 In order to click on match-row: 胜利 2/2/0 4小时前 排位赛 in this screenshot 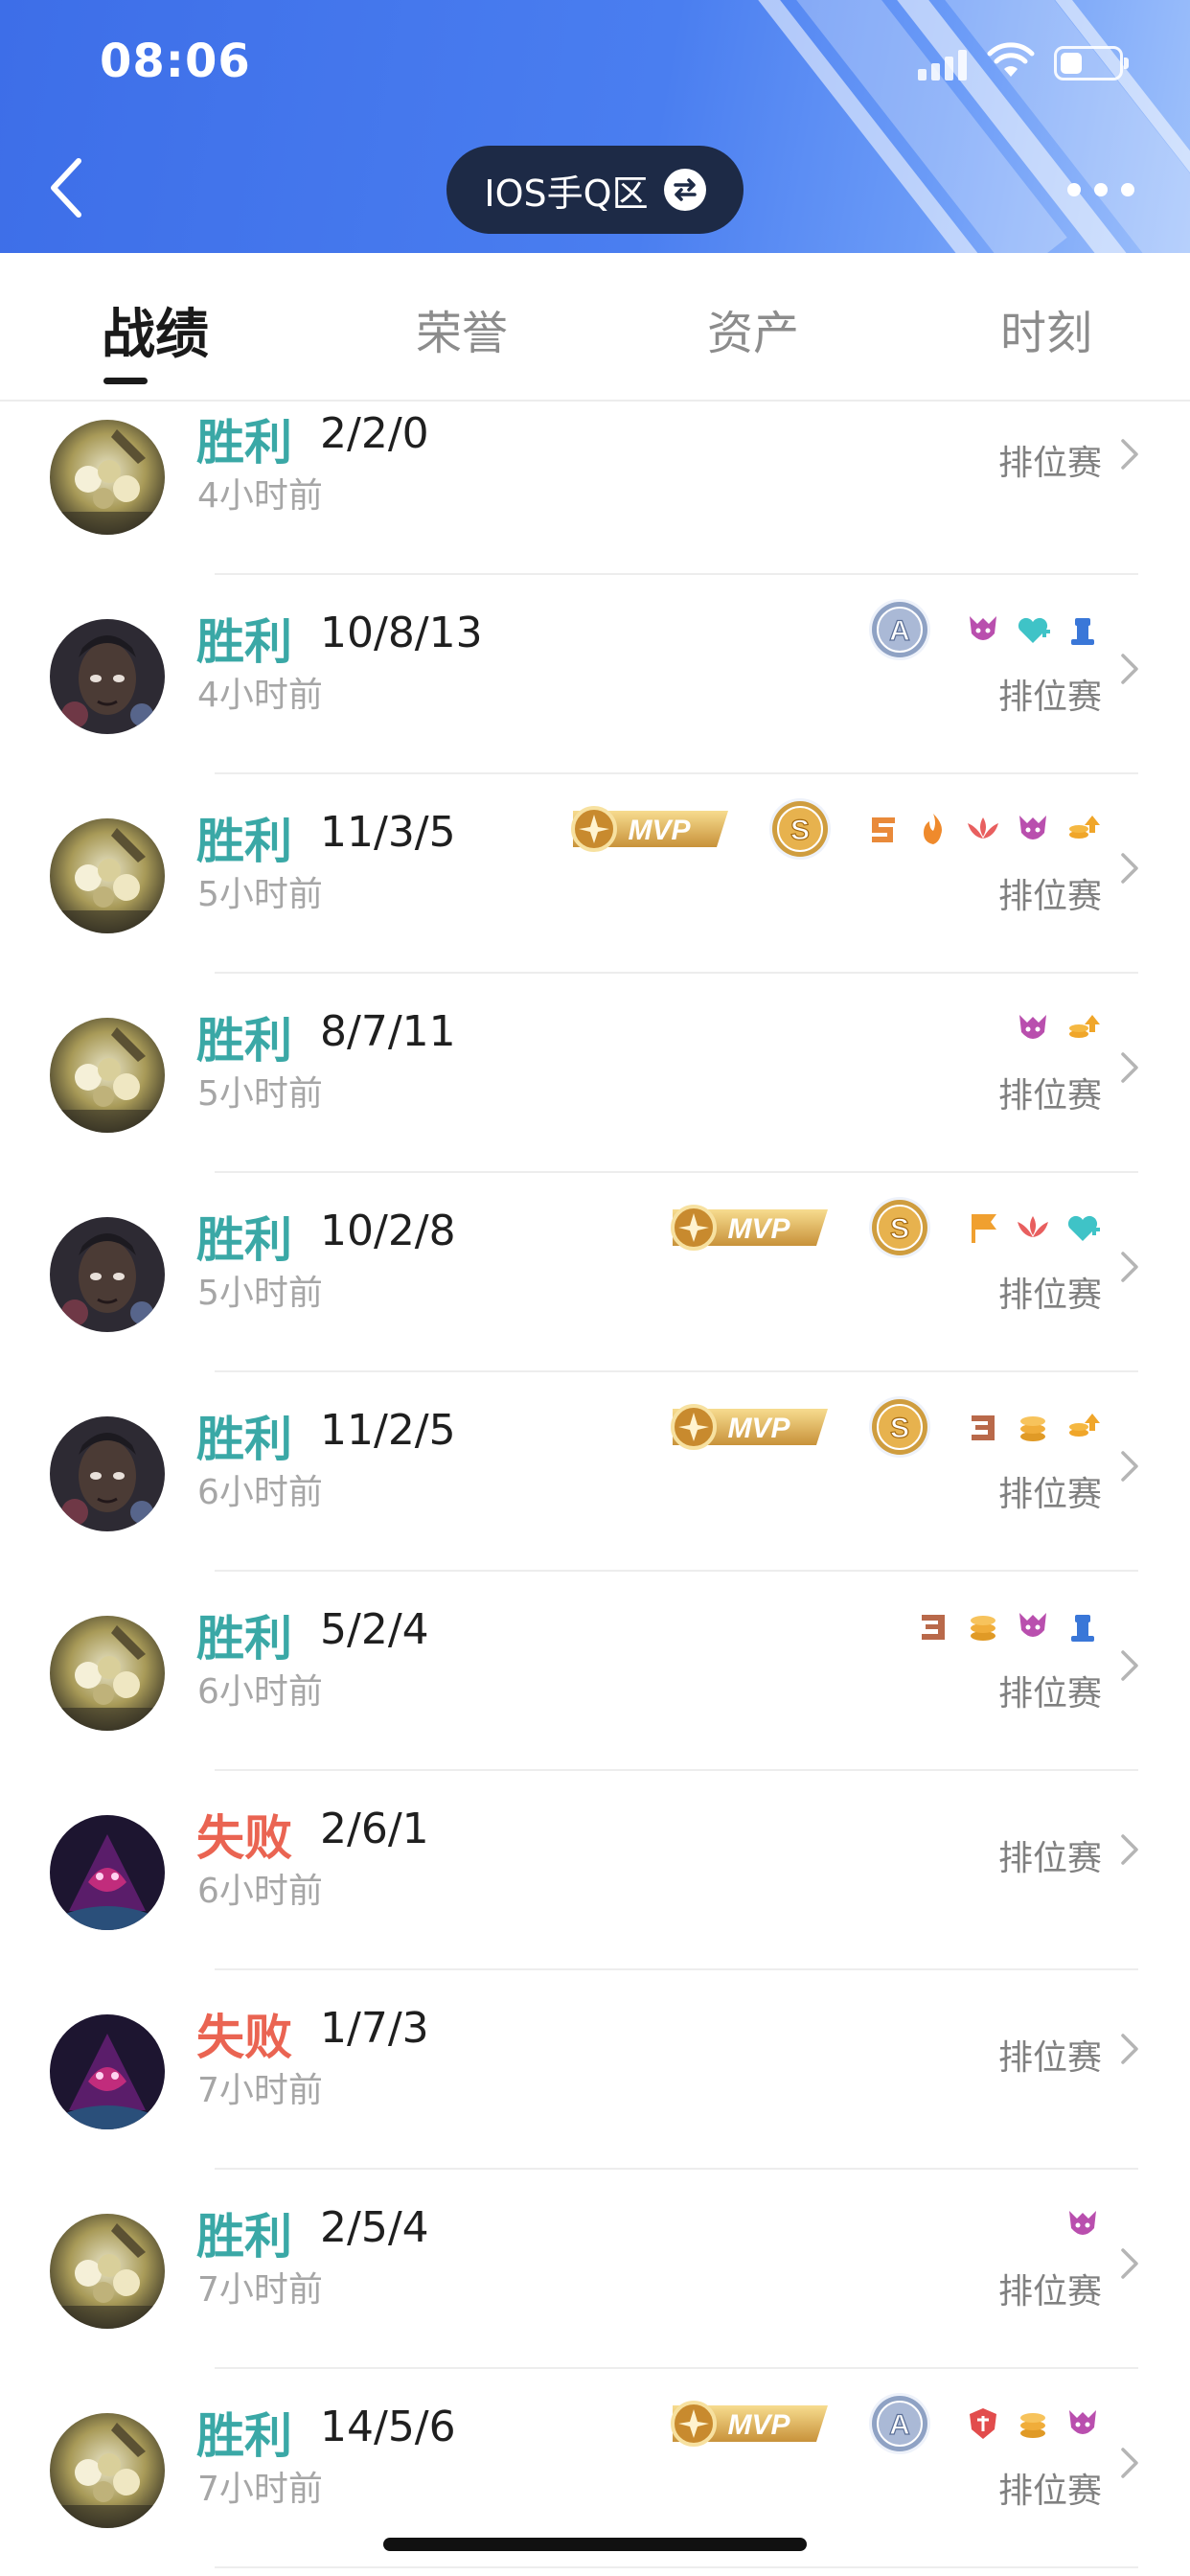, I will do `click(595, 488)`.